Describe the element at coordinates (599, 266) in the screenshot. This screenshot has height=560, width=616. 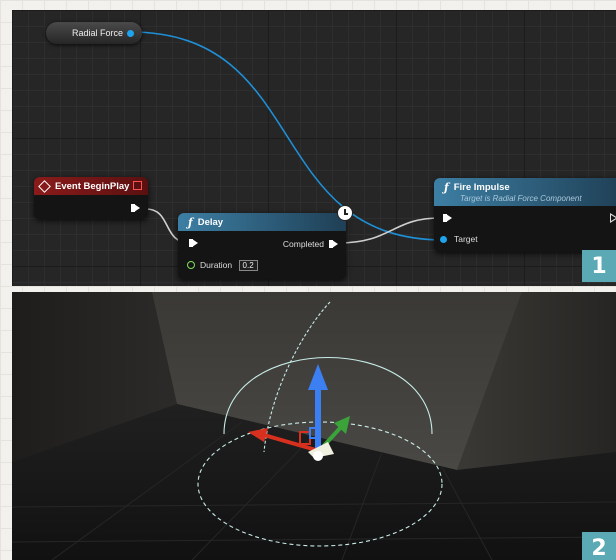
I see `step-badge-1: 1` at that location.